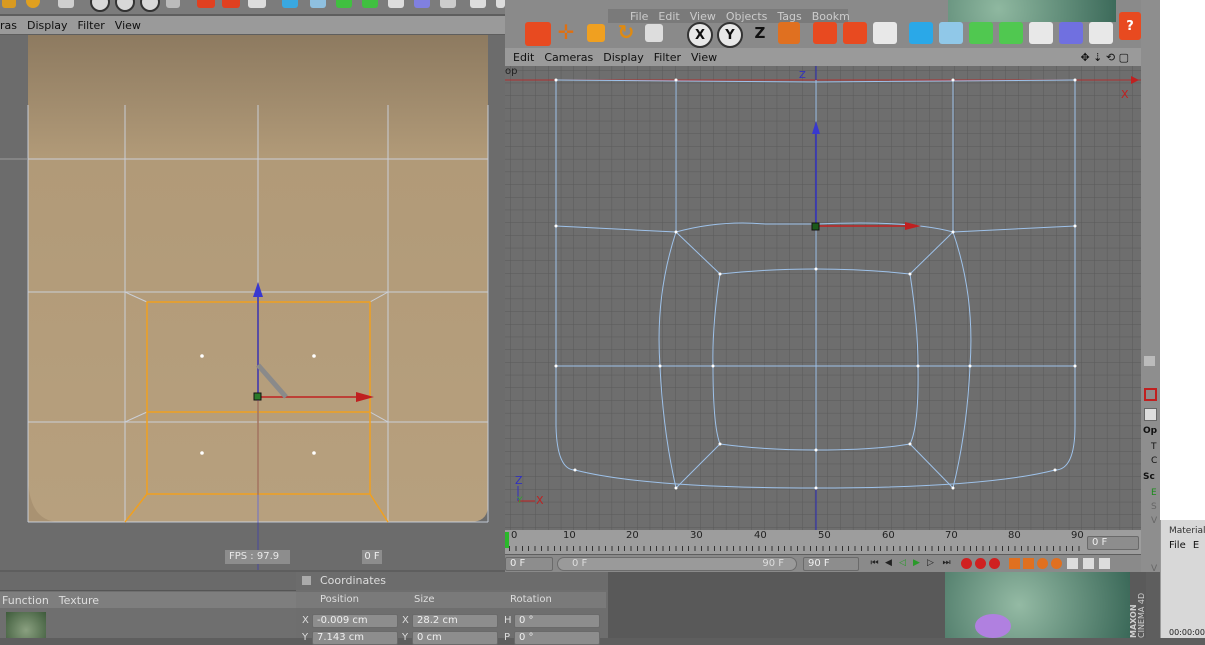 The image size is (1205, 645). I want to click on rotation-p-field: 0 °, so click(557, 638).